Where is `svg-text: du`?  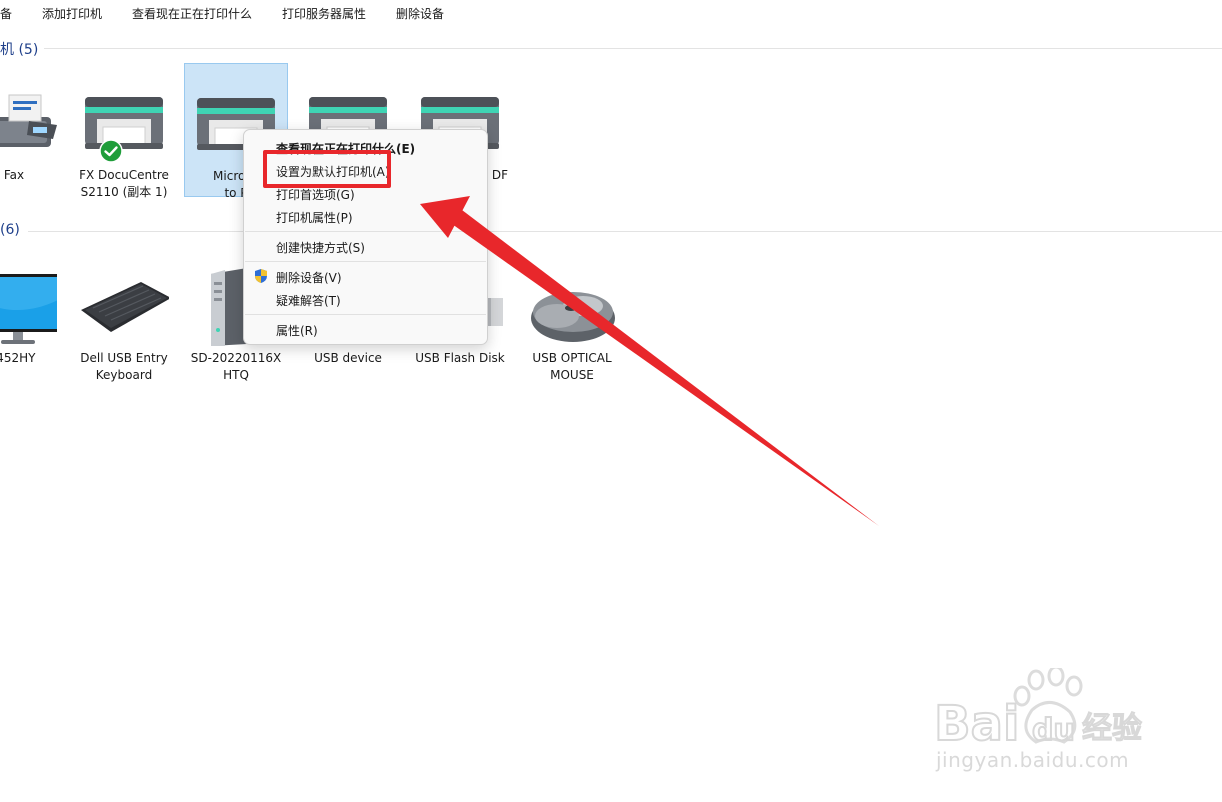 svg-text: du is located at coordinates (1053, 730).